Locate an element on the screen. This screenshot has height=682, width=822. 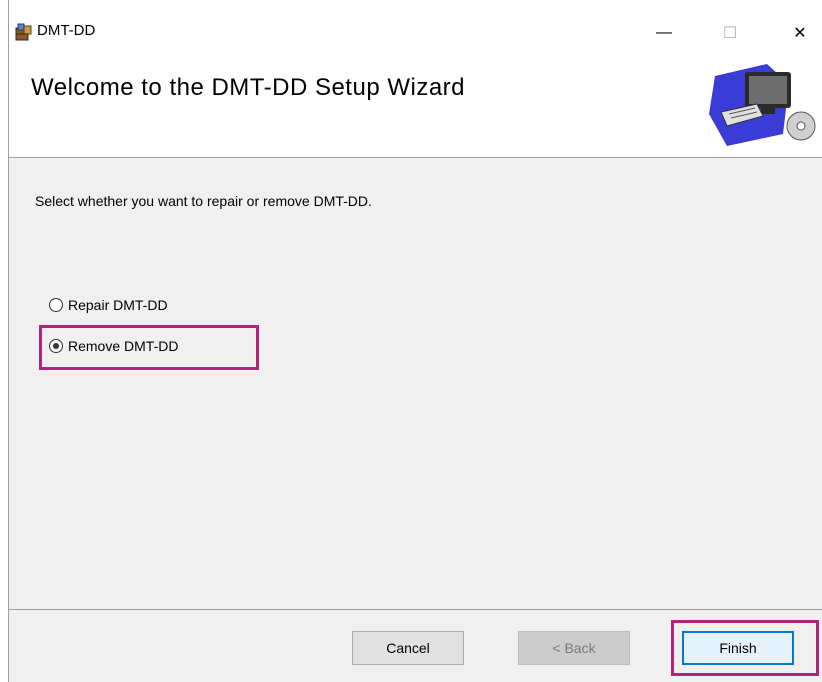
footer-divider is located at coordinates (415, 609).